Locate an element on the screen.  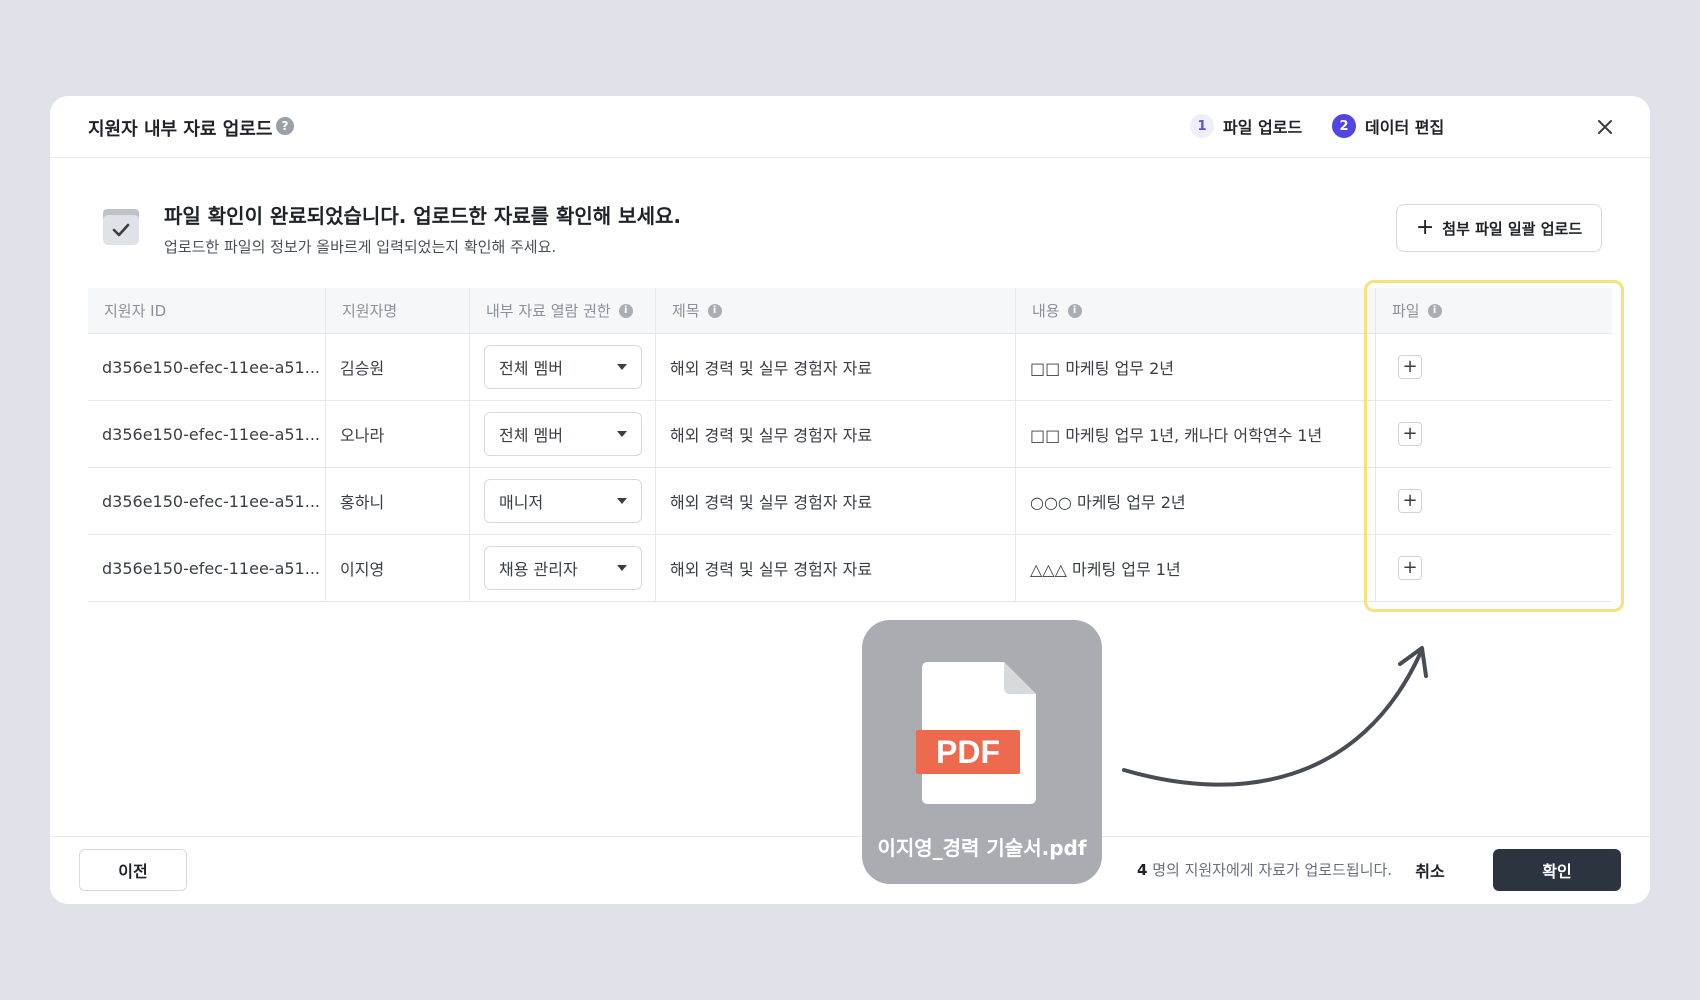
cancel-button: 취소 is located at coordinates (1430, 870).